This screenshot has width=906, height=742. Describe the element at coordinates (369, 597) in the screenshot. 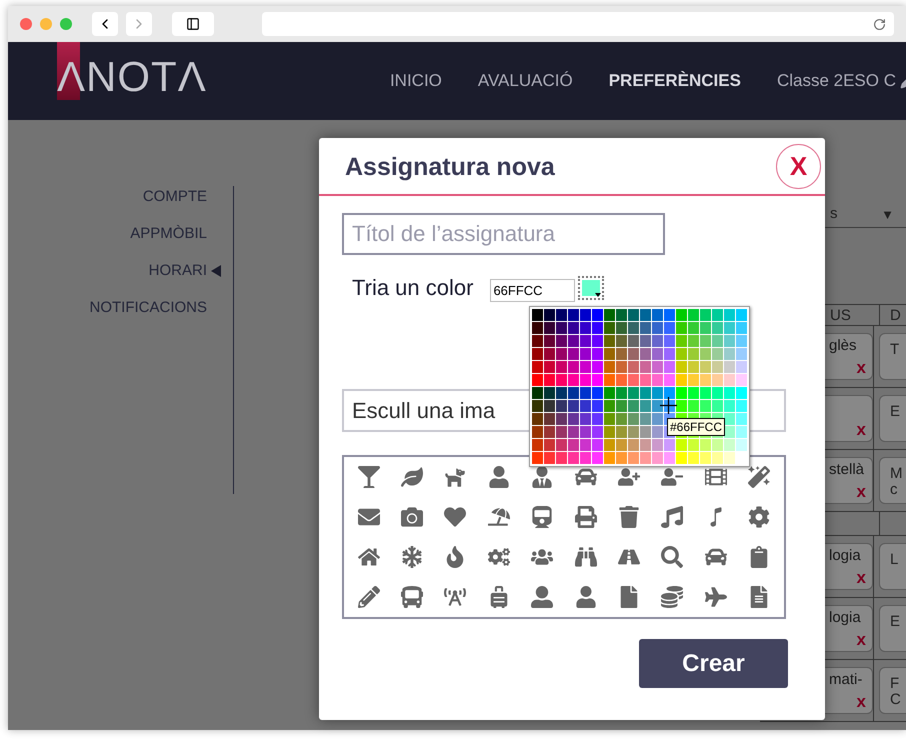

I see `pencil-icon` at that location.